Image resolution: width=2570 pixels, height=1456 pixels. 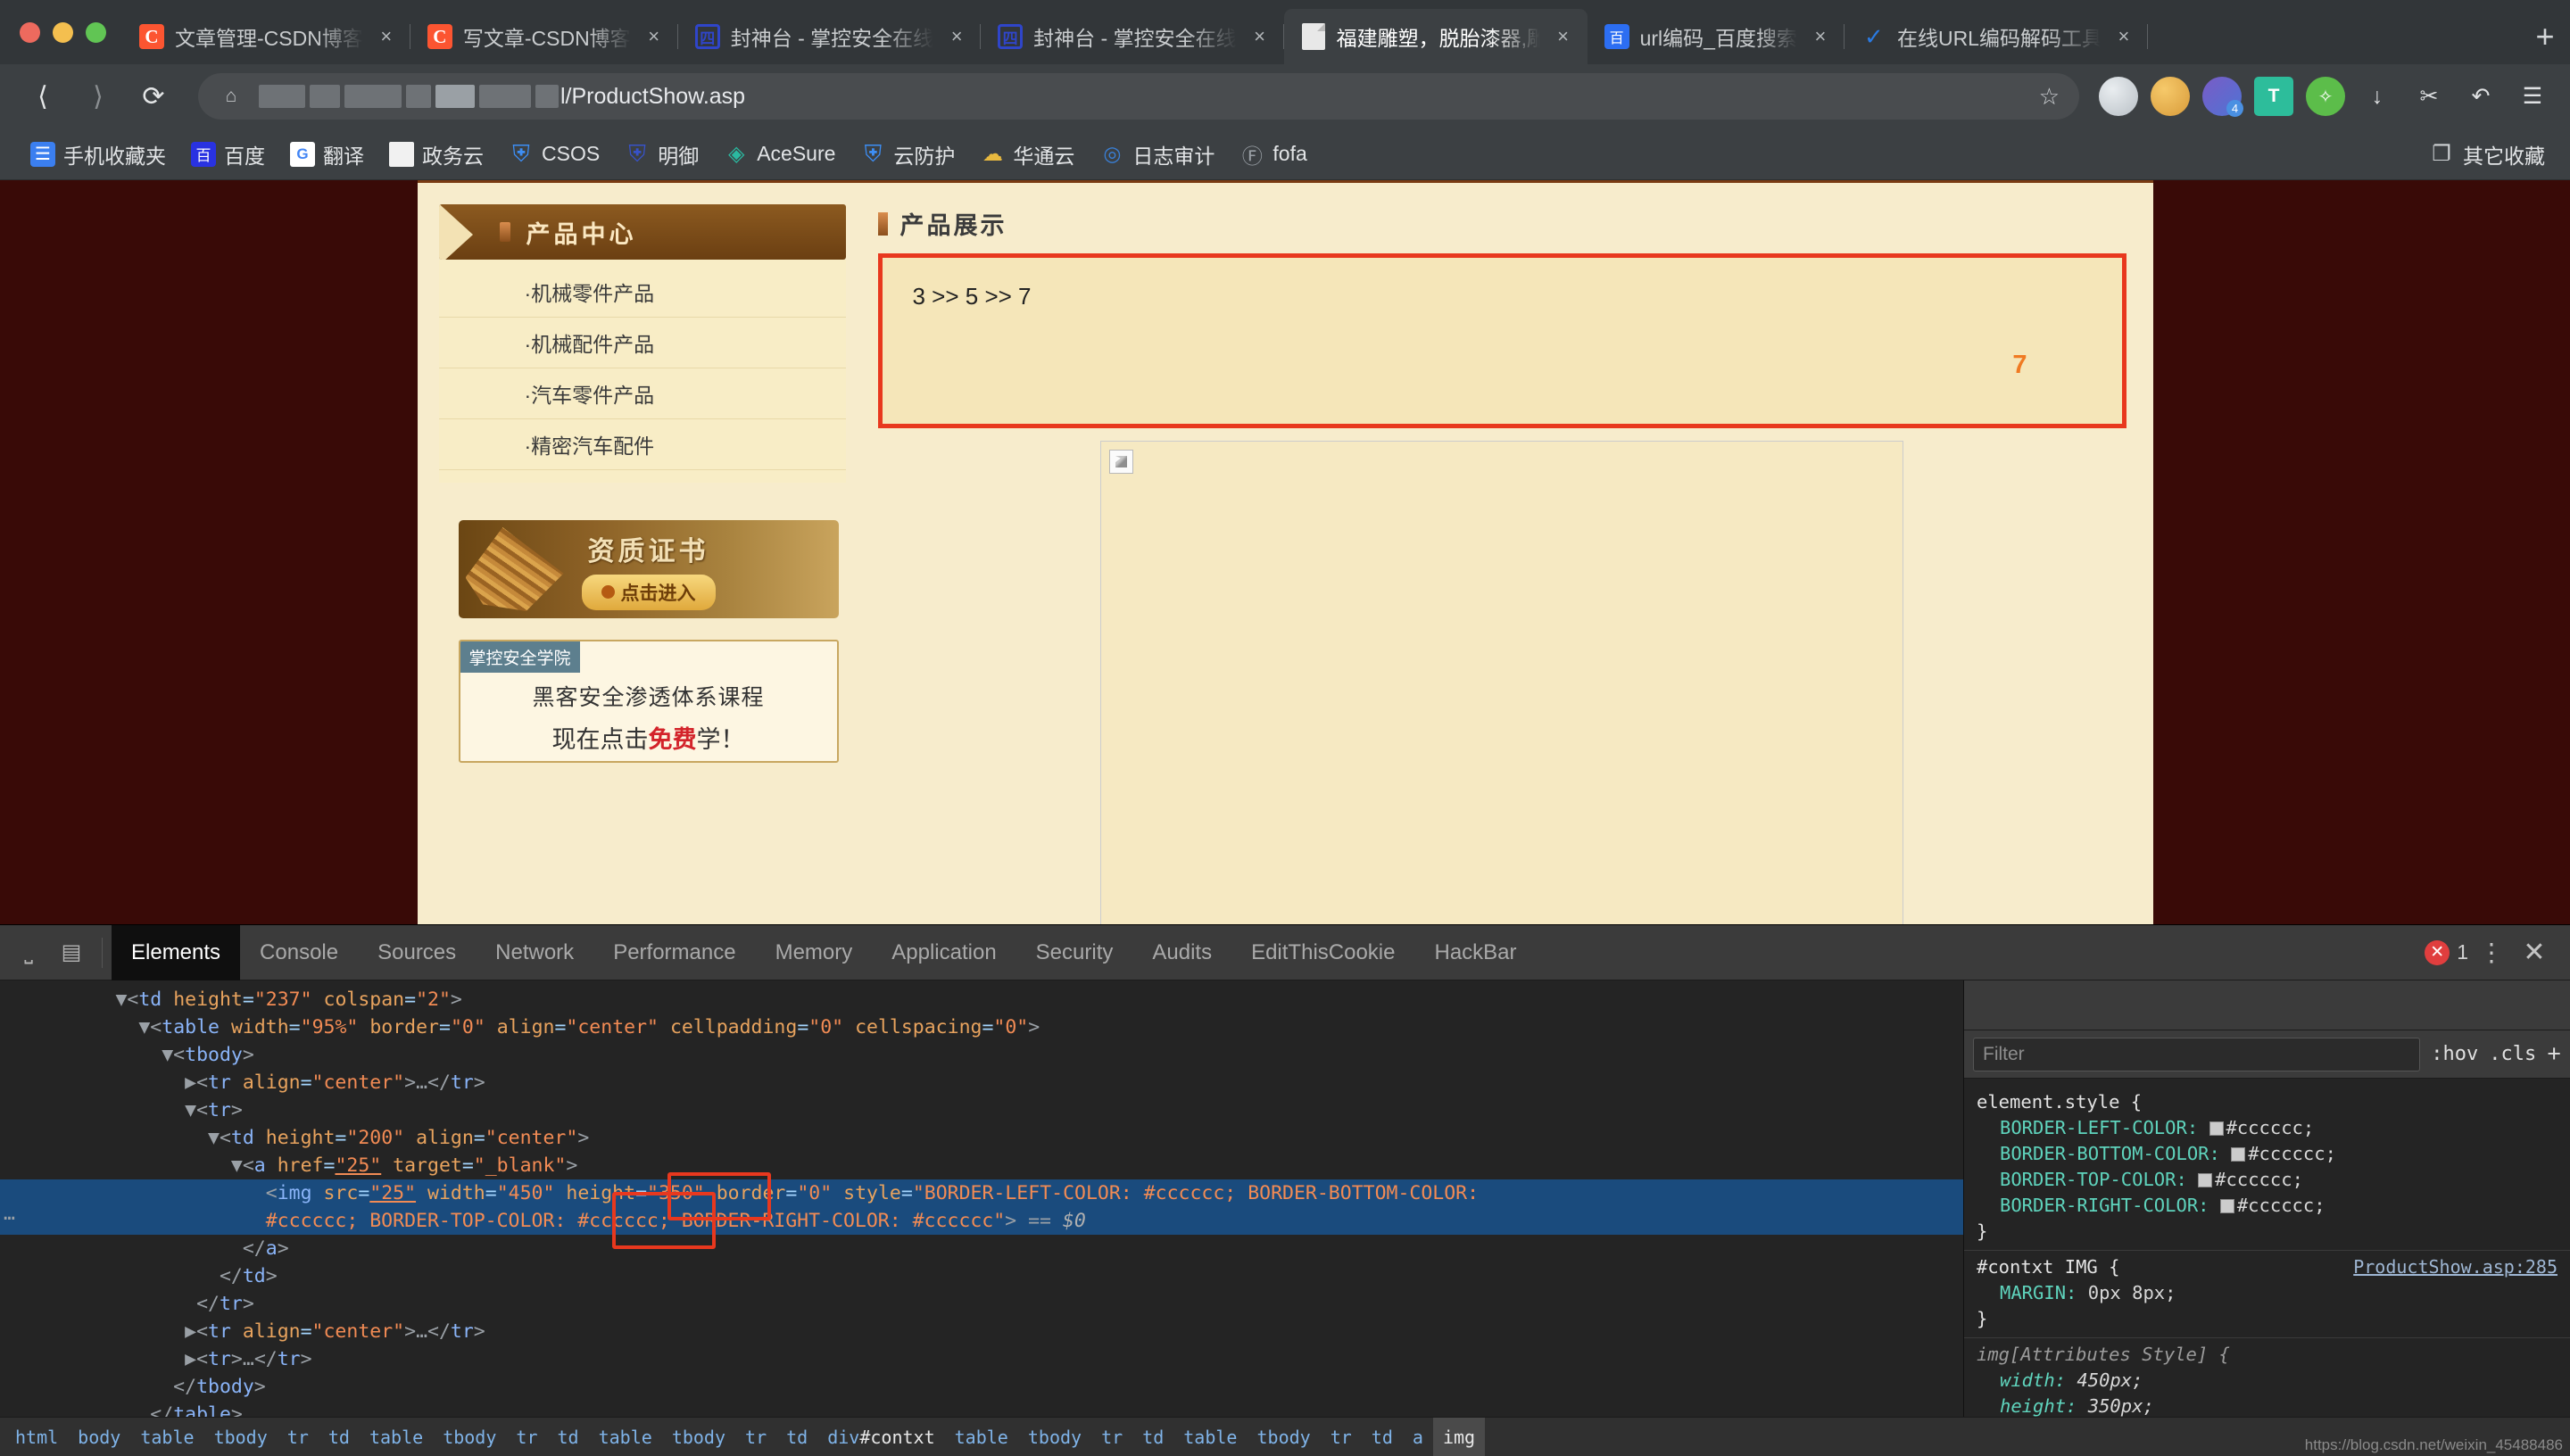 I want to click on bookmark-item: ☰ 手机收藏夹, so click(x=98, y=154).